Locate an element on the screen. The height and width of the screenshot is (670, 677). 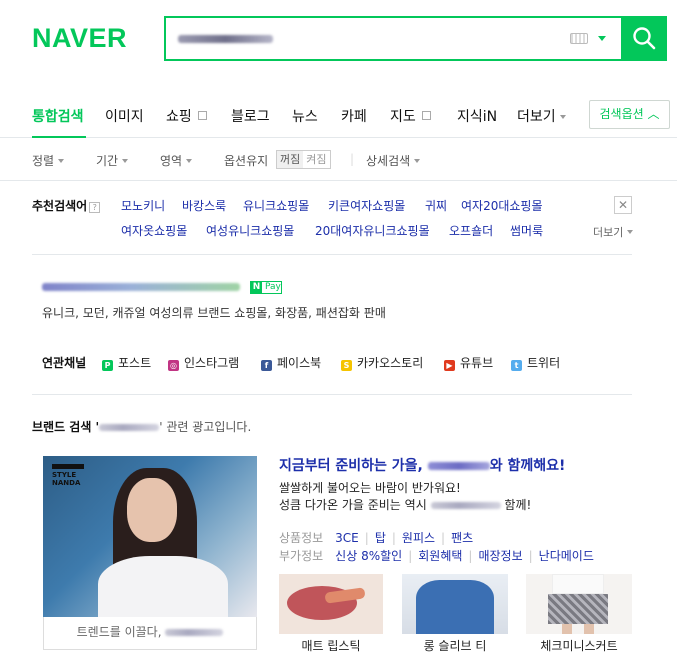
tab-news: 뉴스 is located at coordinates (305, 116).